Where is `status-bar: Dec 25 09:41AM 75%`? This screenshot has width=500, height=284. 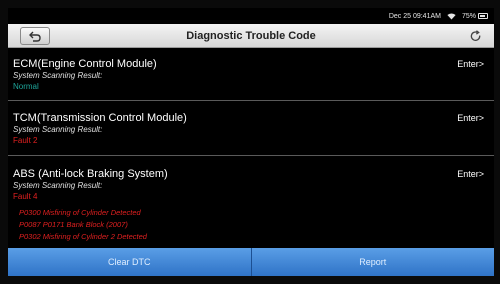 status-bar: Dec 25 09:41AM 75% is located at coordinates (251, 16).